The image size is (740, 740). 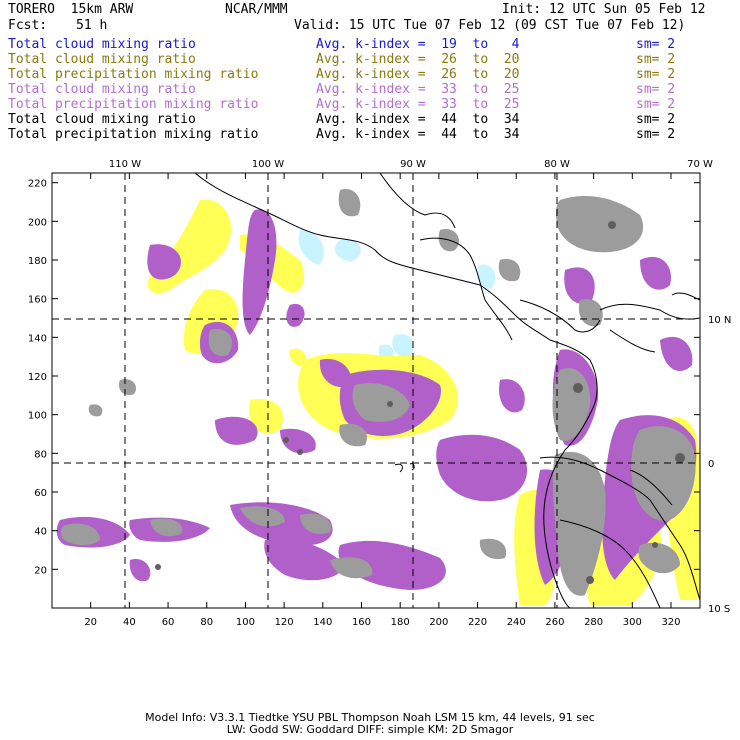 I want to click on x-tick-label: 20, so click(x=90, y=622).